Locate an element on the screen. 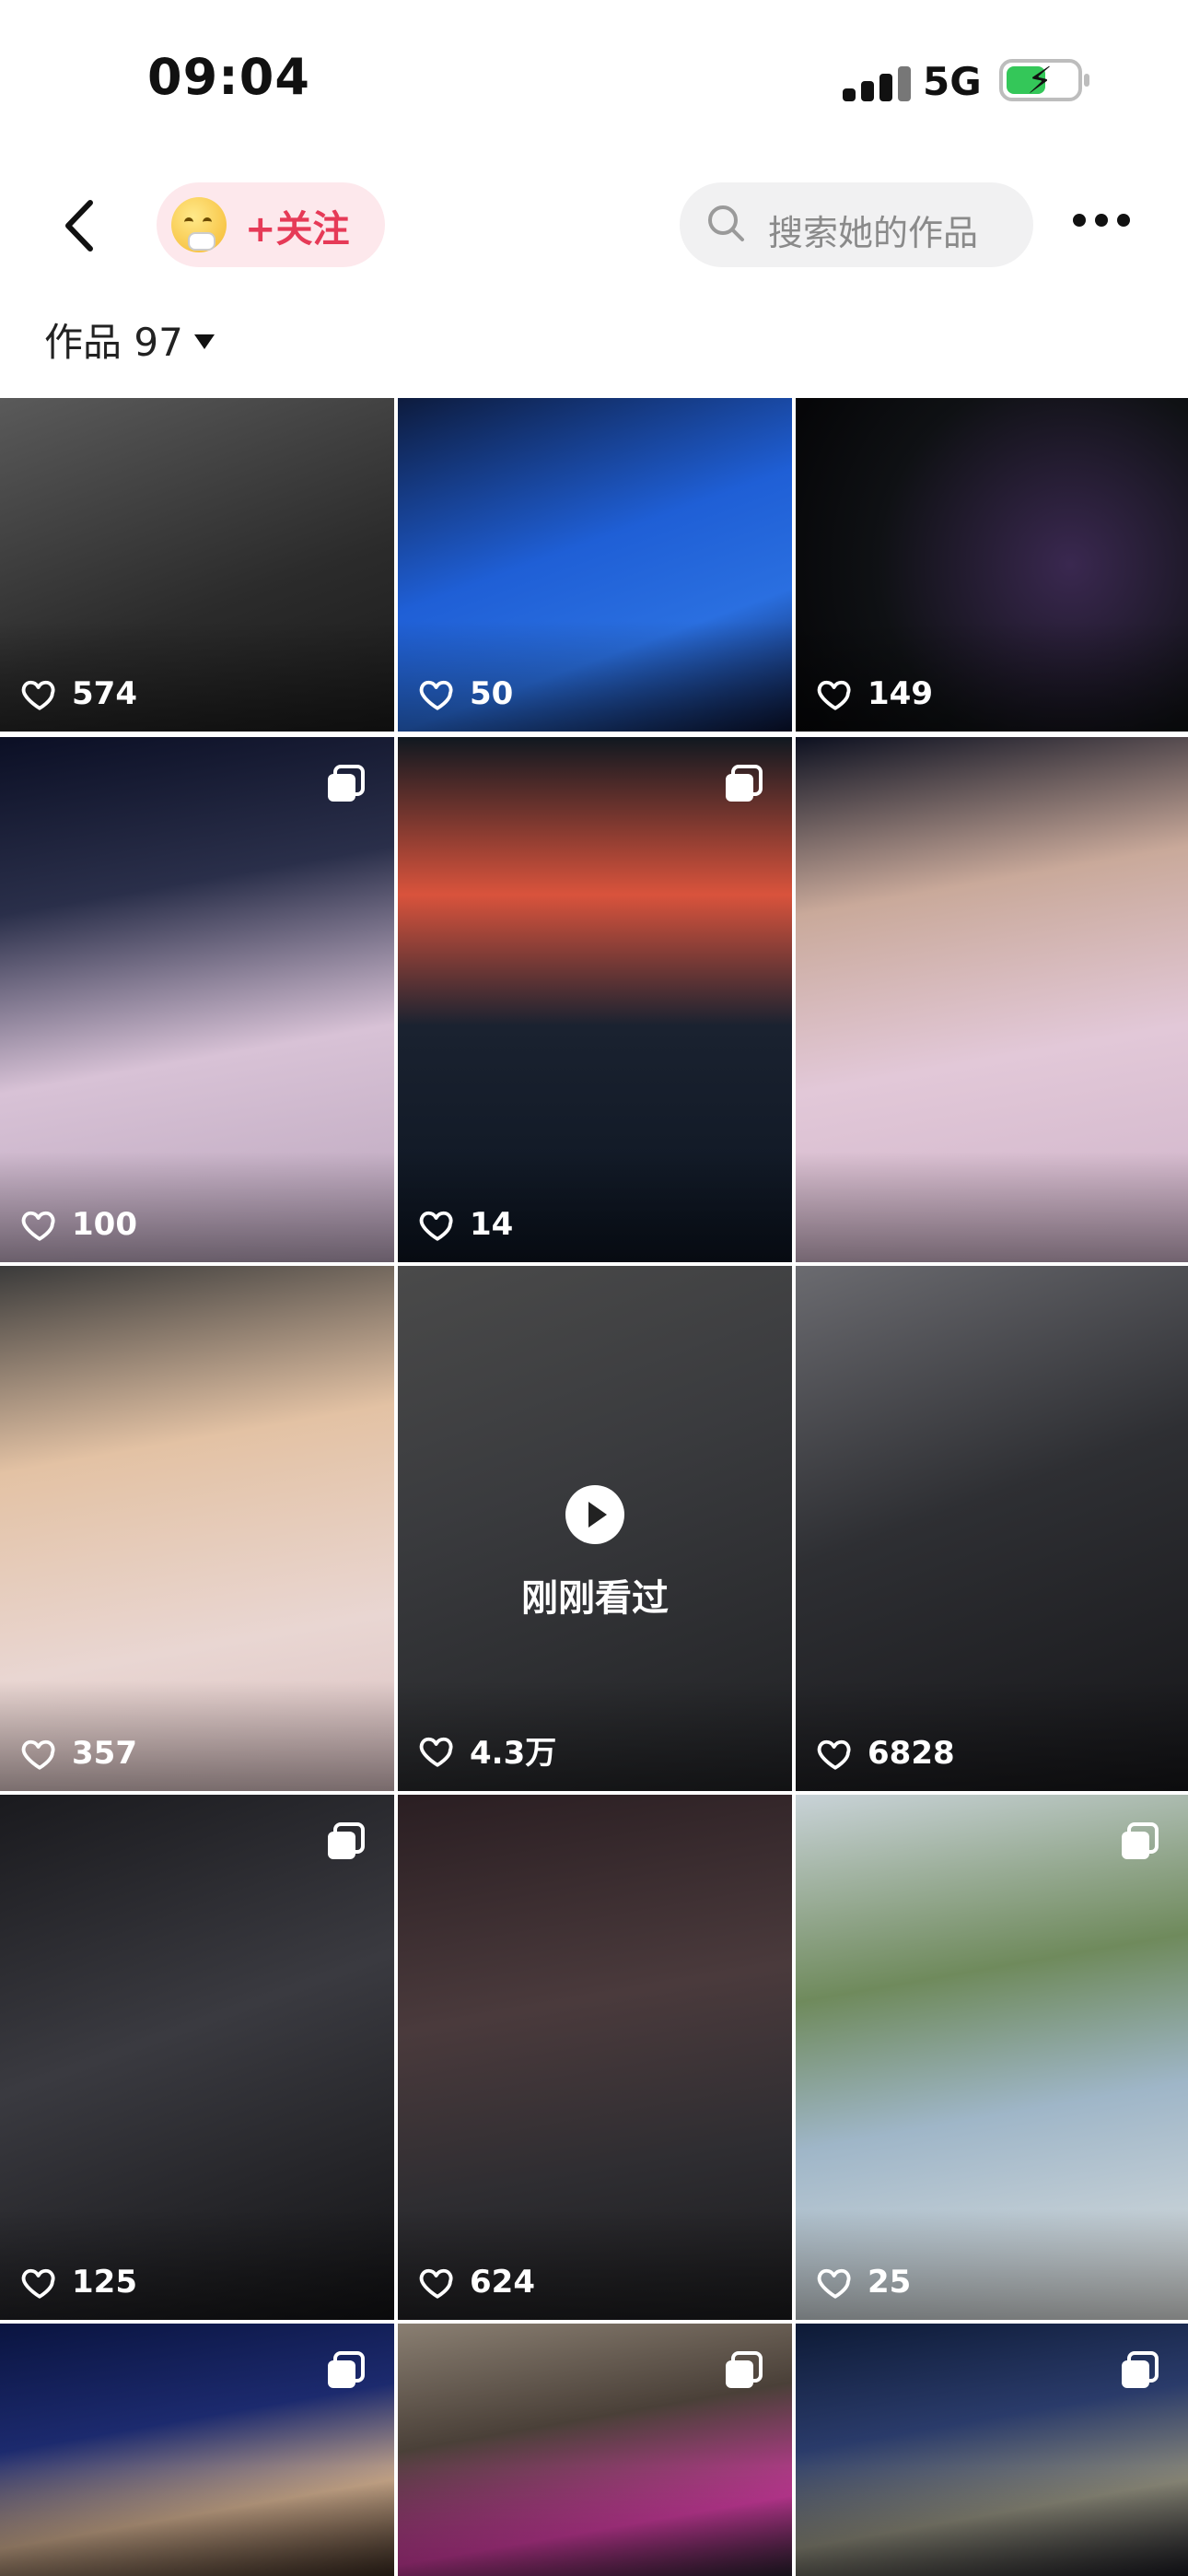 The height and width of the screenshot is (2576, 1188). network-type: 5G is located at coordinates (952, 81).